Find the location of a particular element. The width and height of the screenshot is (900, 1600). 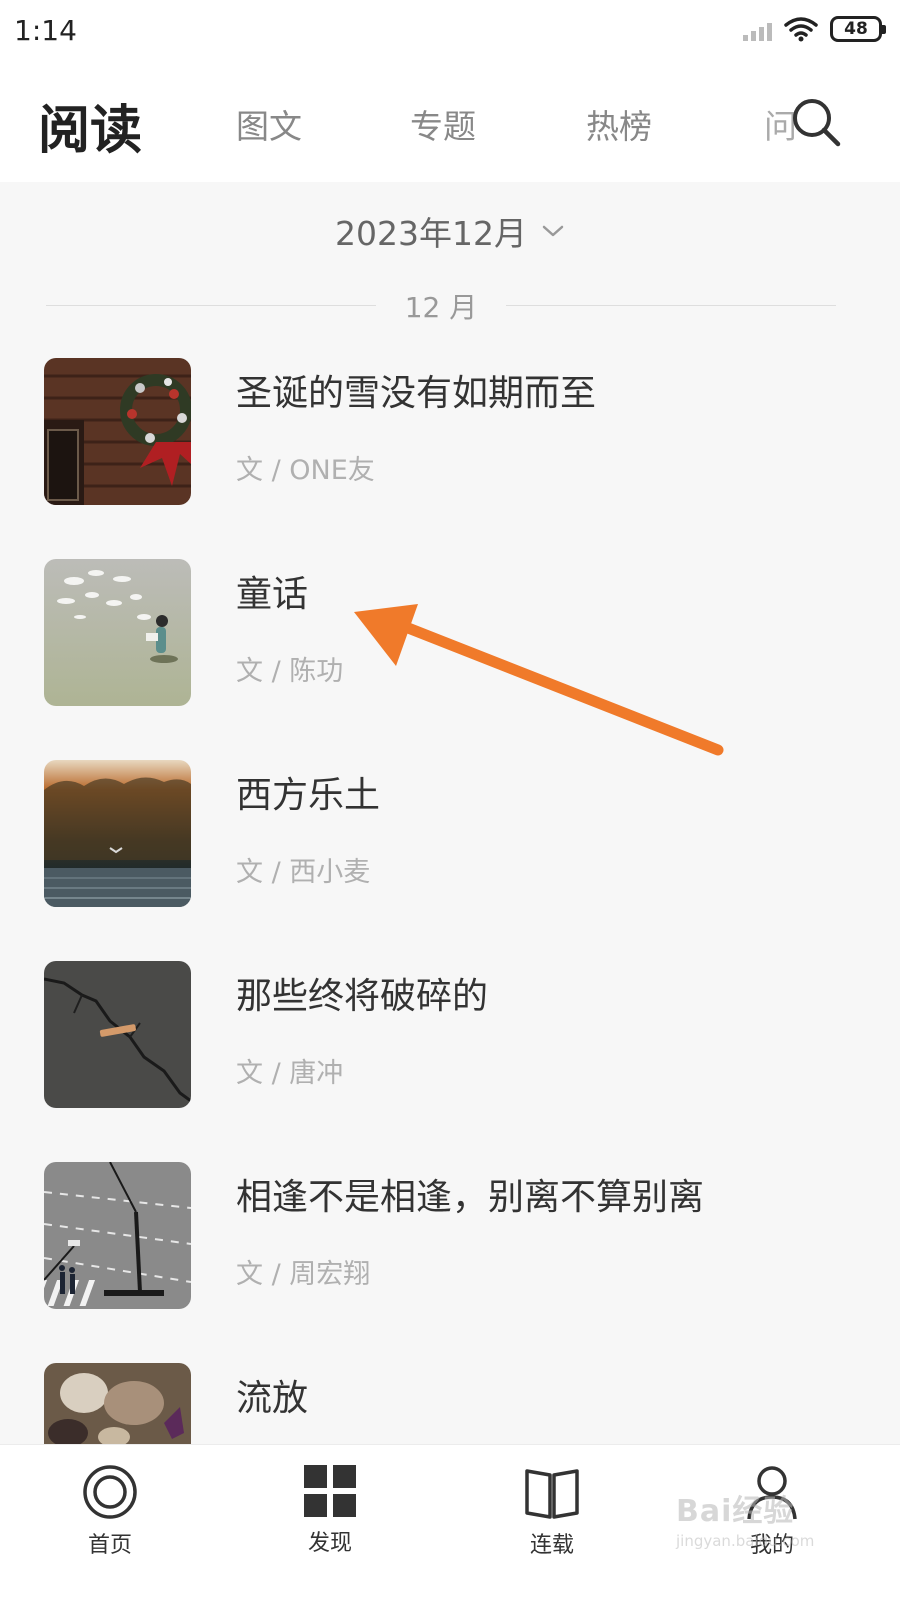

annotation-arrow-icon is located at coordinates (539, 680).